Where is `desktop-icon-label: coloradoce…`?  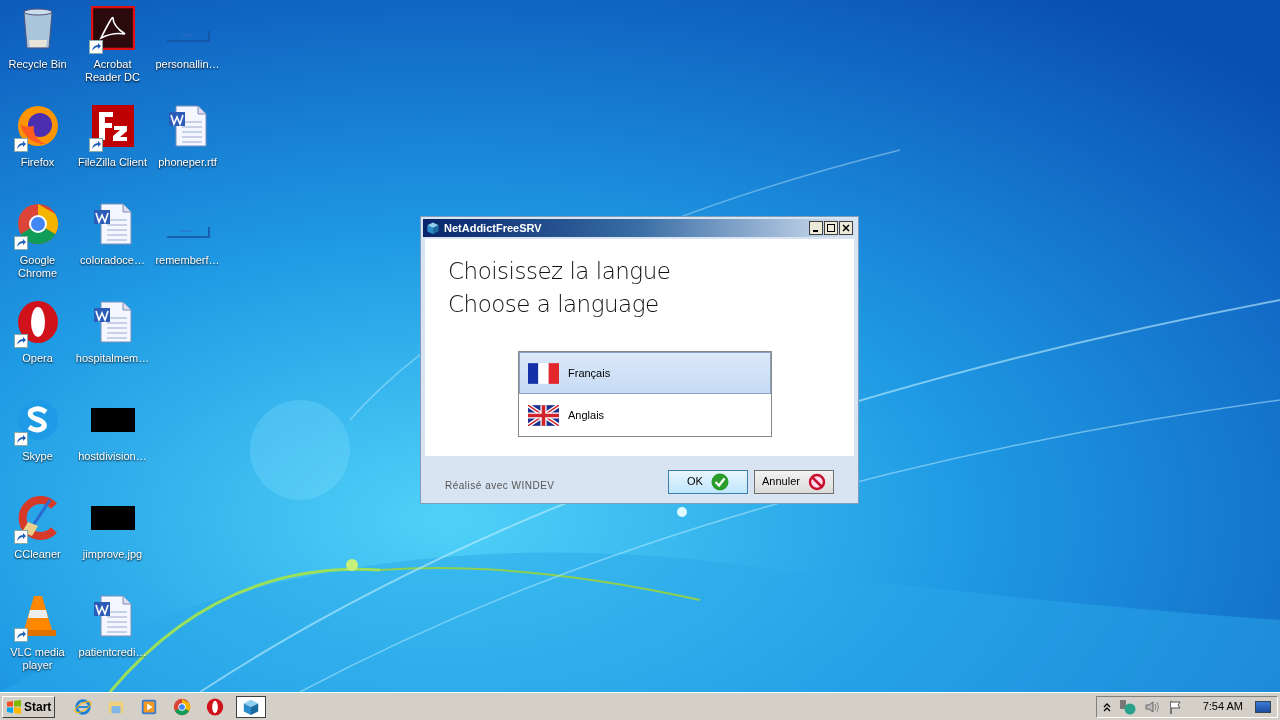 desktop-icon-label: coloradoce… is located at coordinates (112, 260).